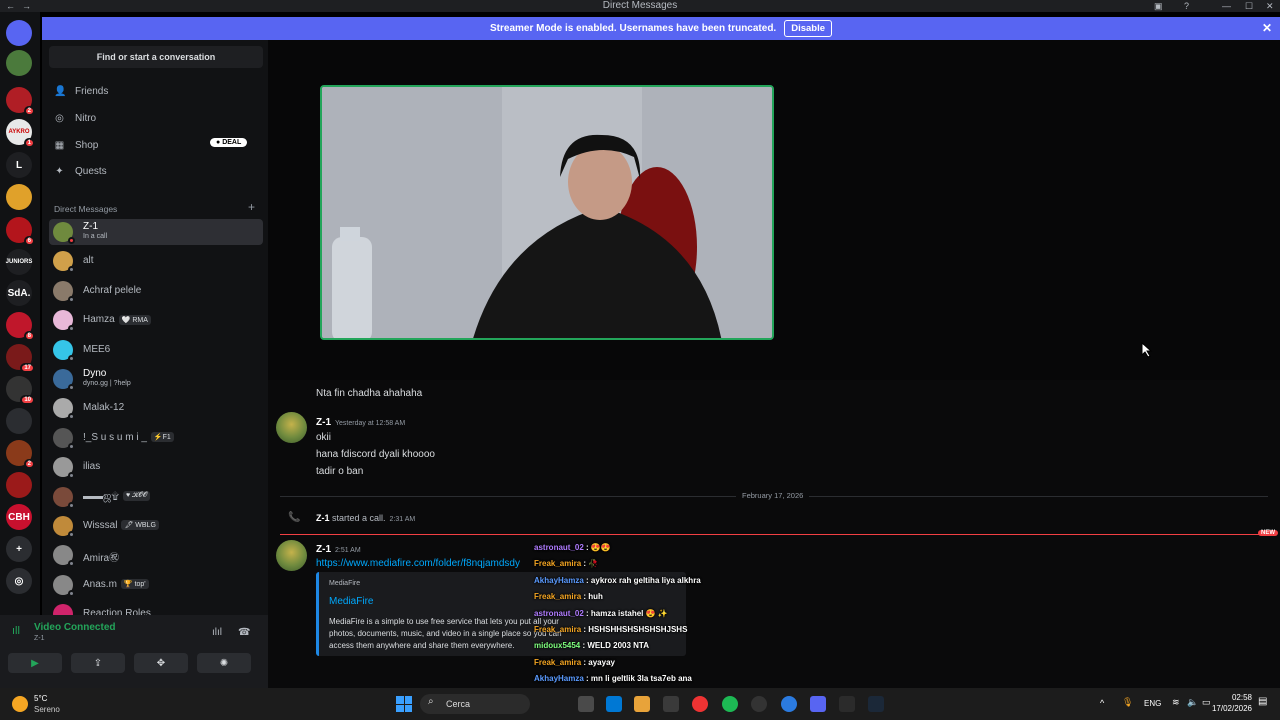  Describe the element at coordinates (117, 319) in the screenshot. I see `dm-name: Hamza 🤍 RMA` at that location.